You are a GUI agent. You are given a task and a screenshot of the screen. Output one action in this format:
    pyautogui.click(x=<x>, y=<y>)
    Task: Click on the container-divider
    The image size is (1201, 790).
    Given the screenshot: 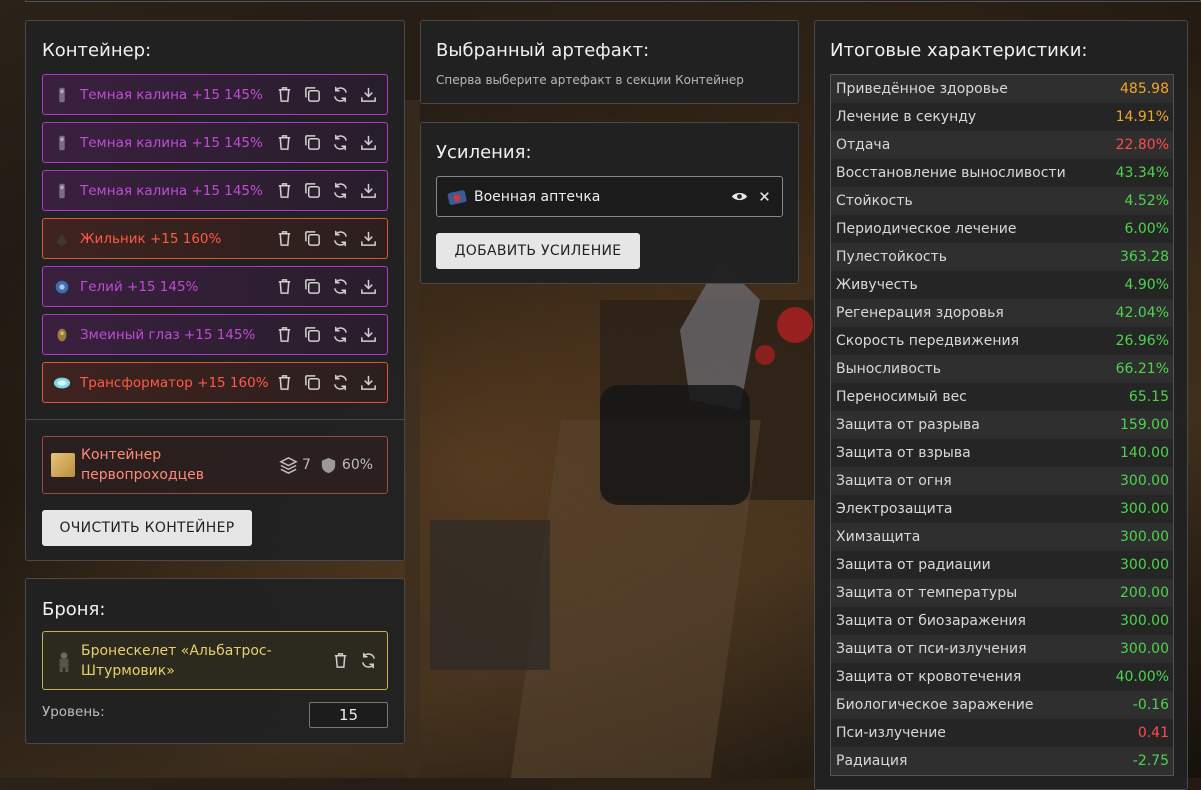 What is the action you would take?
    pyautogui.click(x=215, y=419)
    